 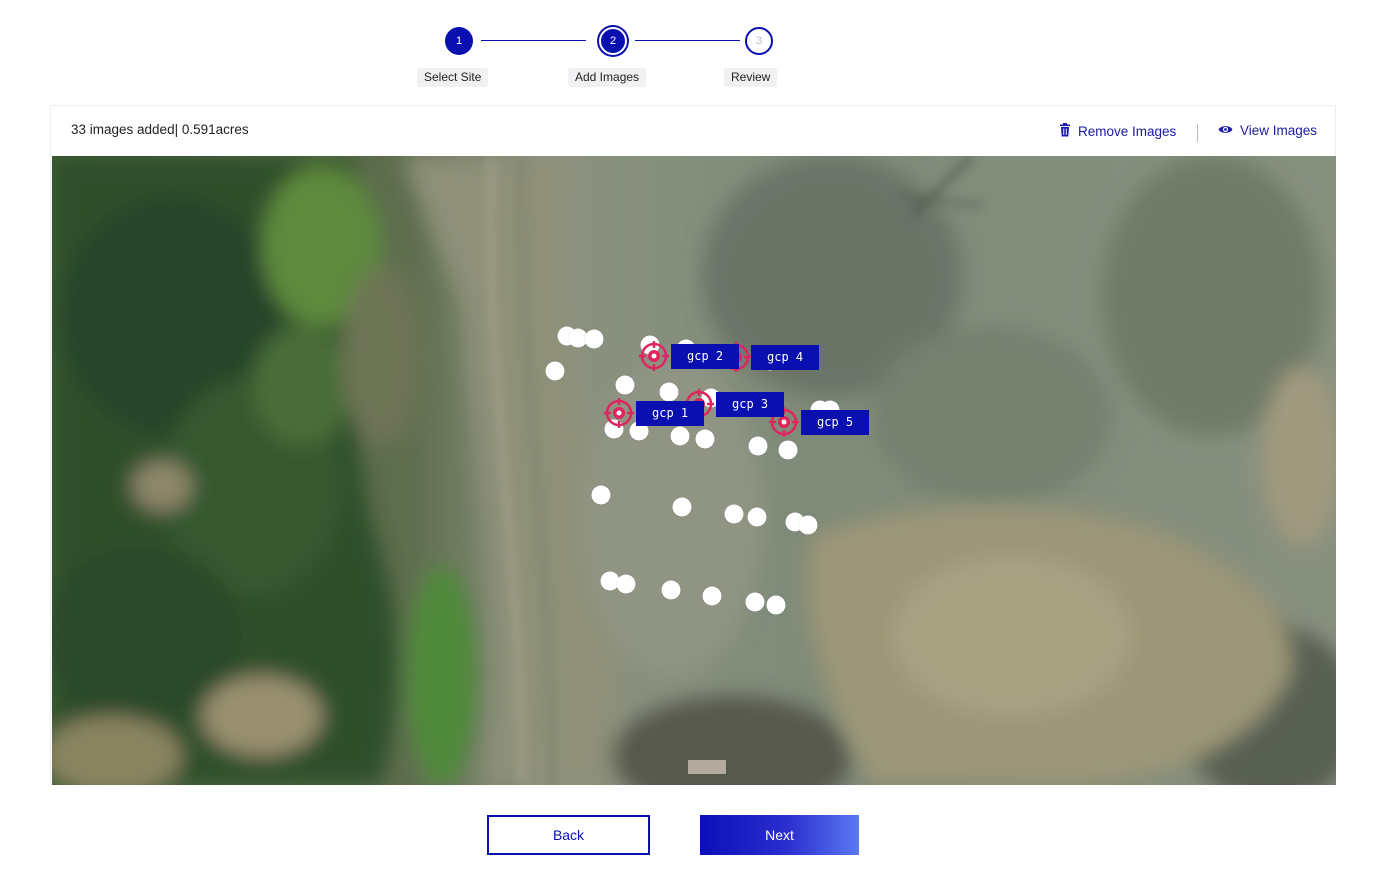 I want to click on step-3-indicator: 3, so click(x=759, y=41).